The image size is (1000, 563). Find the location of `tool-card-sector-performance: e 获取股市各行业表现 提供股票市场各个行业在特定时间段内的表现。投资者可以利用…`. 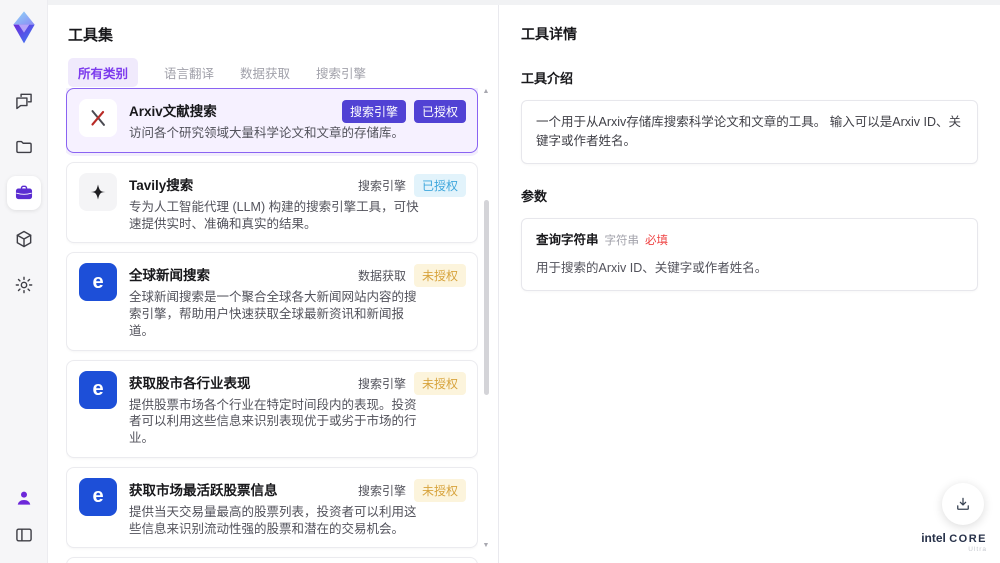

tool-card-sector-performance: e 获取股市各行业表现 提供股票市场各个行业在特定时间段内的表现。投资者可以利用… is located at coordinates (272, 408).